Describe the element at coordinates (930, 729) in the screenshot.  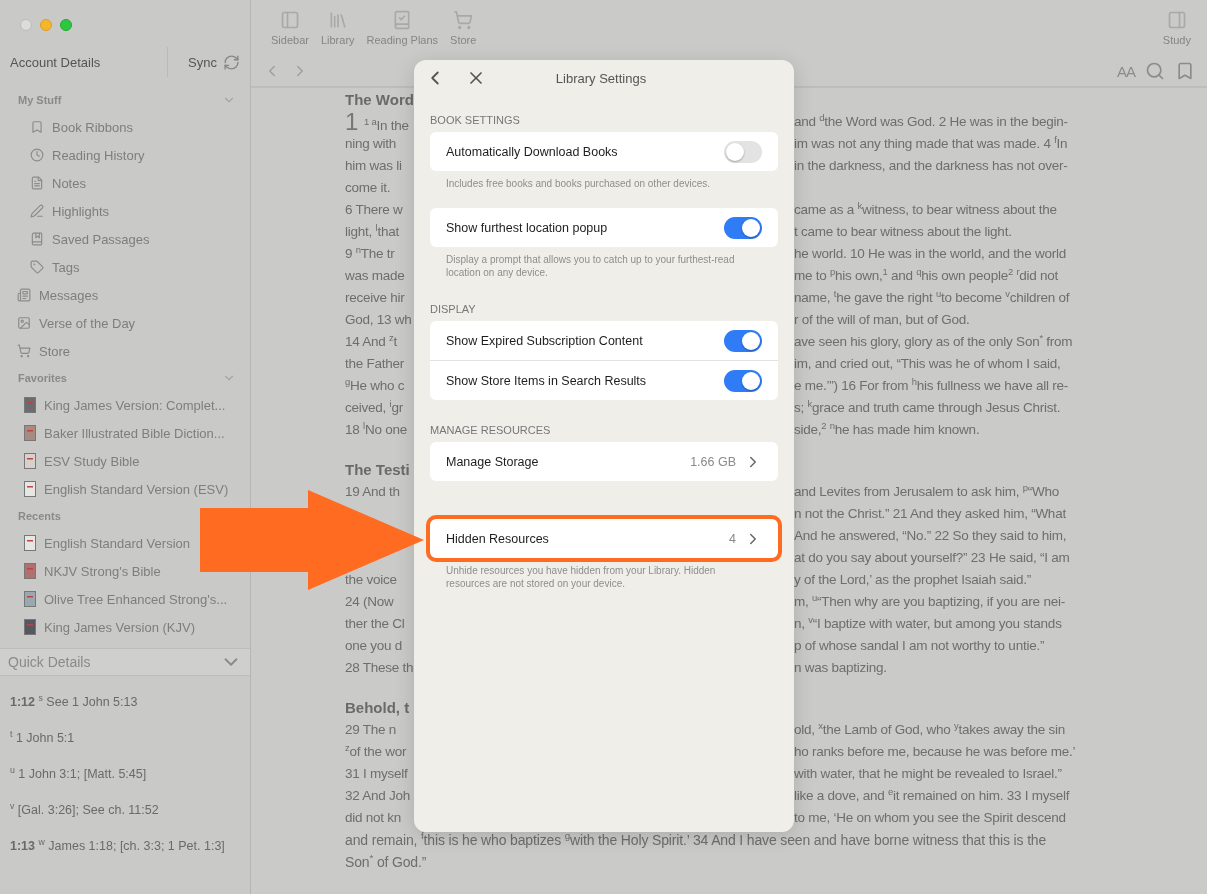
I see `scripture-text: old, $^{x}$the Lamb of God, who $^{y}$takes away the sin` at that location.